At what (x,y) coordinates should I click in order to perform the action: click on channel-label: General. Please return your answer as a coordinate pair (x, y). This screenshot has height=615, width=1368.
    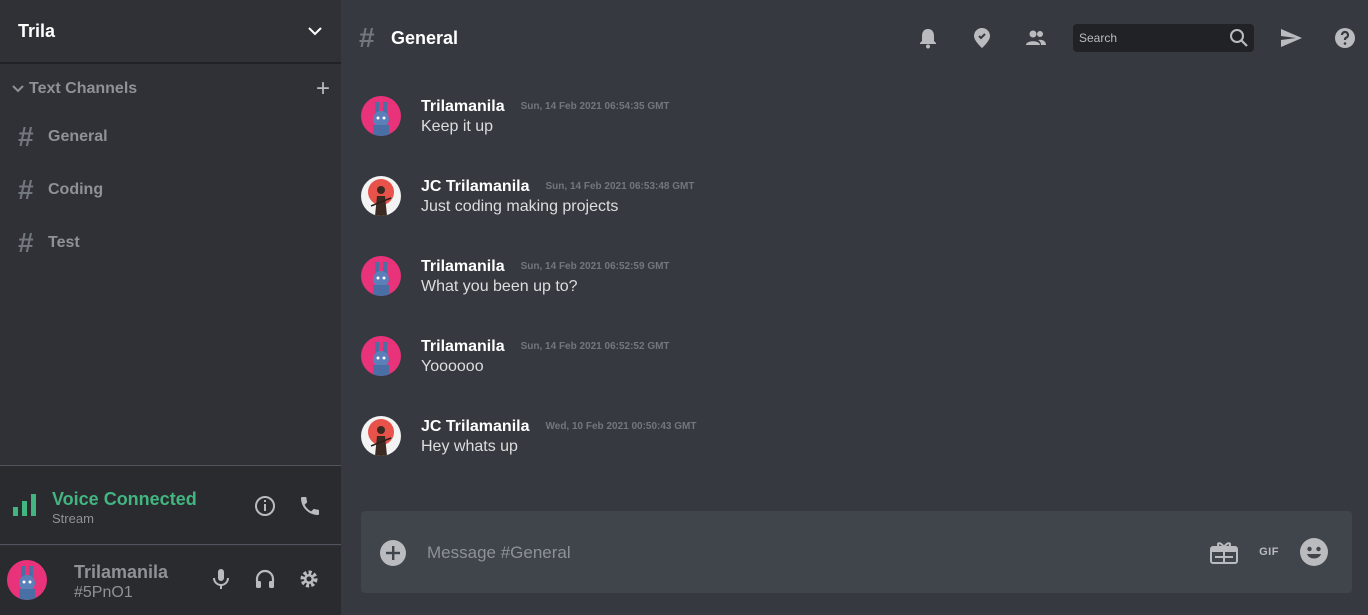
    Looking at the image, I should click on (78, 136).